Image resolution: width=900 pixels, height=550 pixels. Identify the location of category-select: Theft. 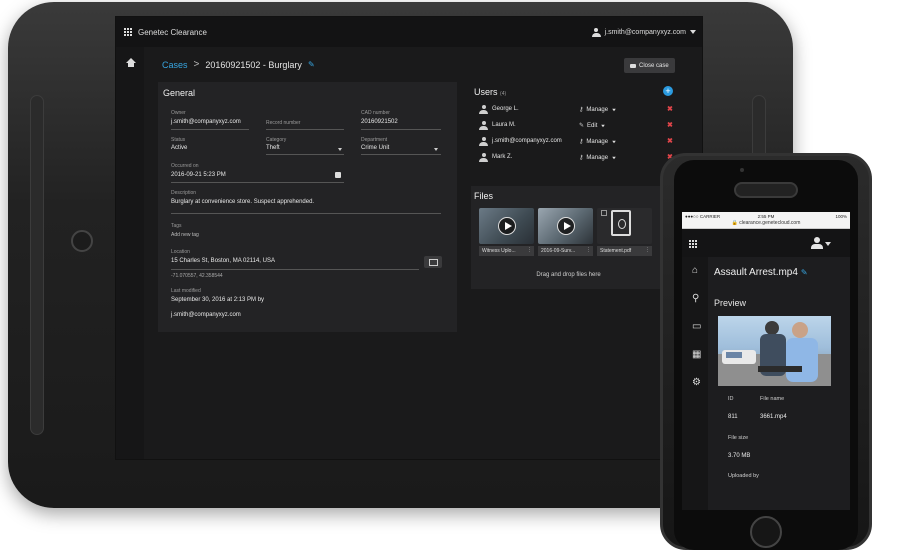
(273, 148).